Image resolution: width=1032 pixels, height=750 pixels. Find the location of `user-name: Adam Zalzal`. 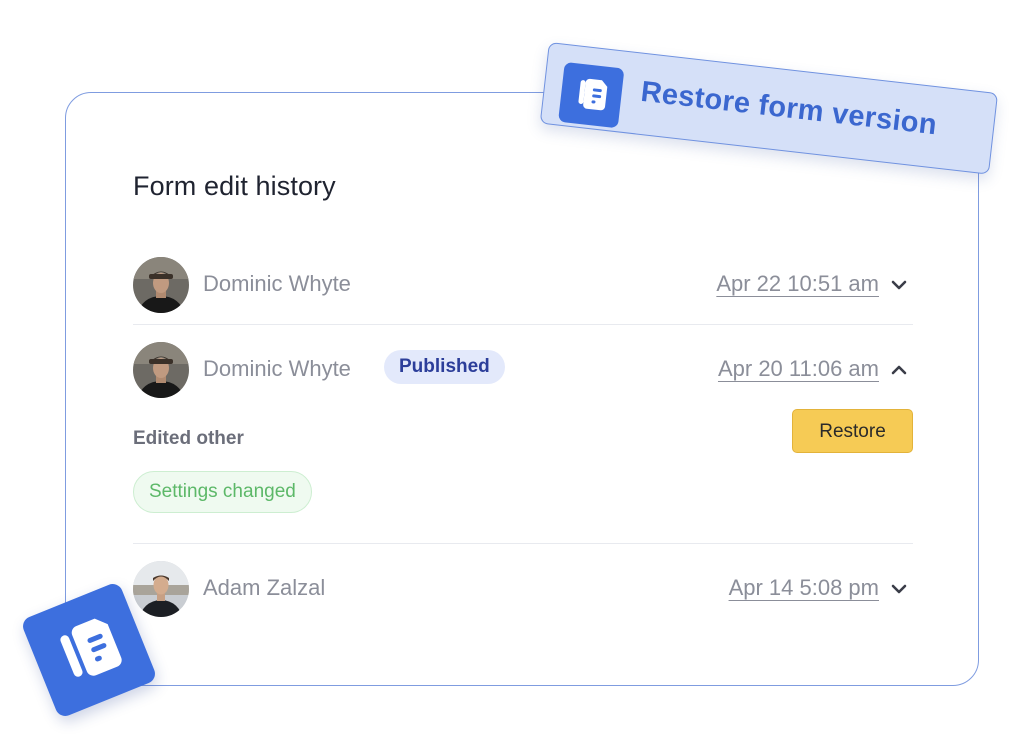

user-name: Adam Zalzal is located at coordinates (264, 587).